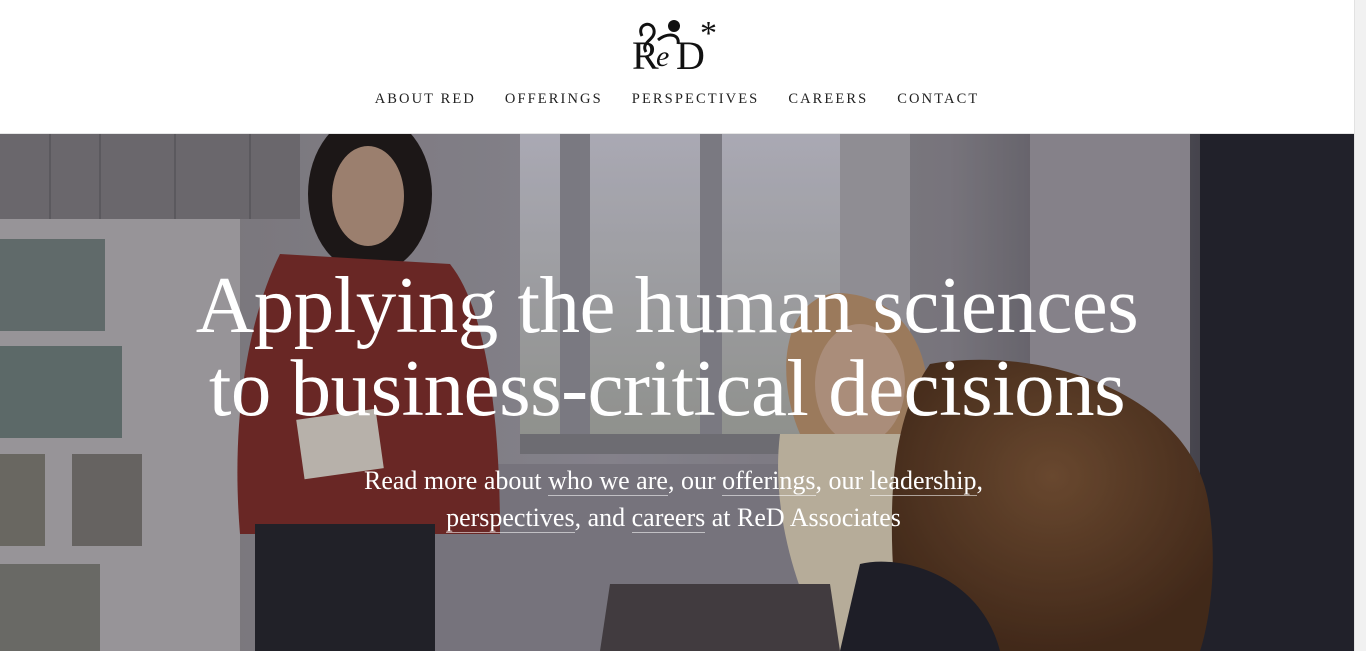  What do you see at coordinates (674, 46) in the screenshot?
I see `logo-mark: R e D *` at bounding box center [674, 46].